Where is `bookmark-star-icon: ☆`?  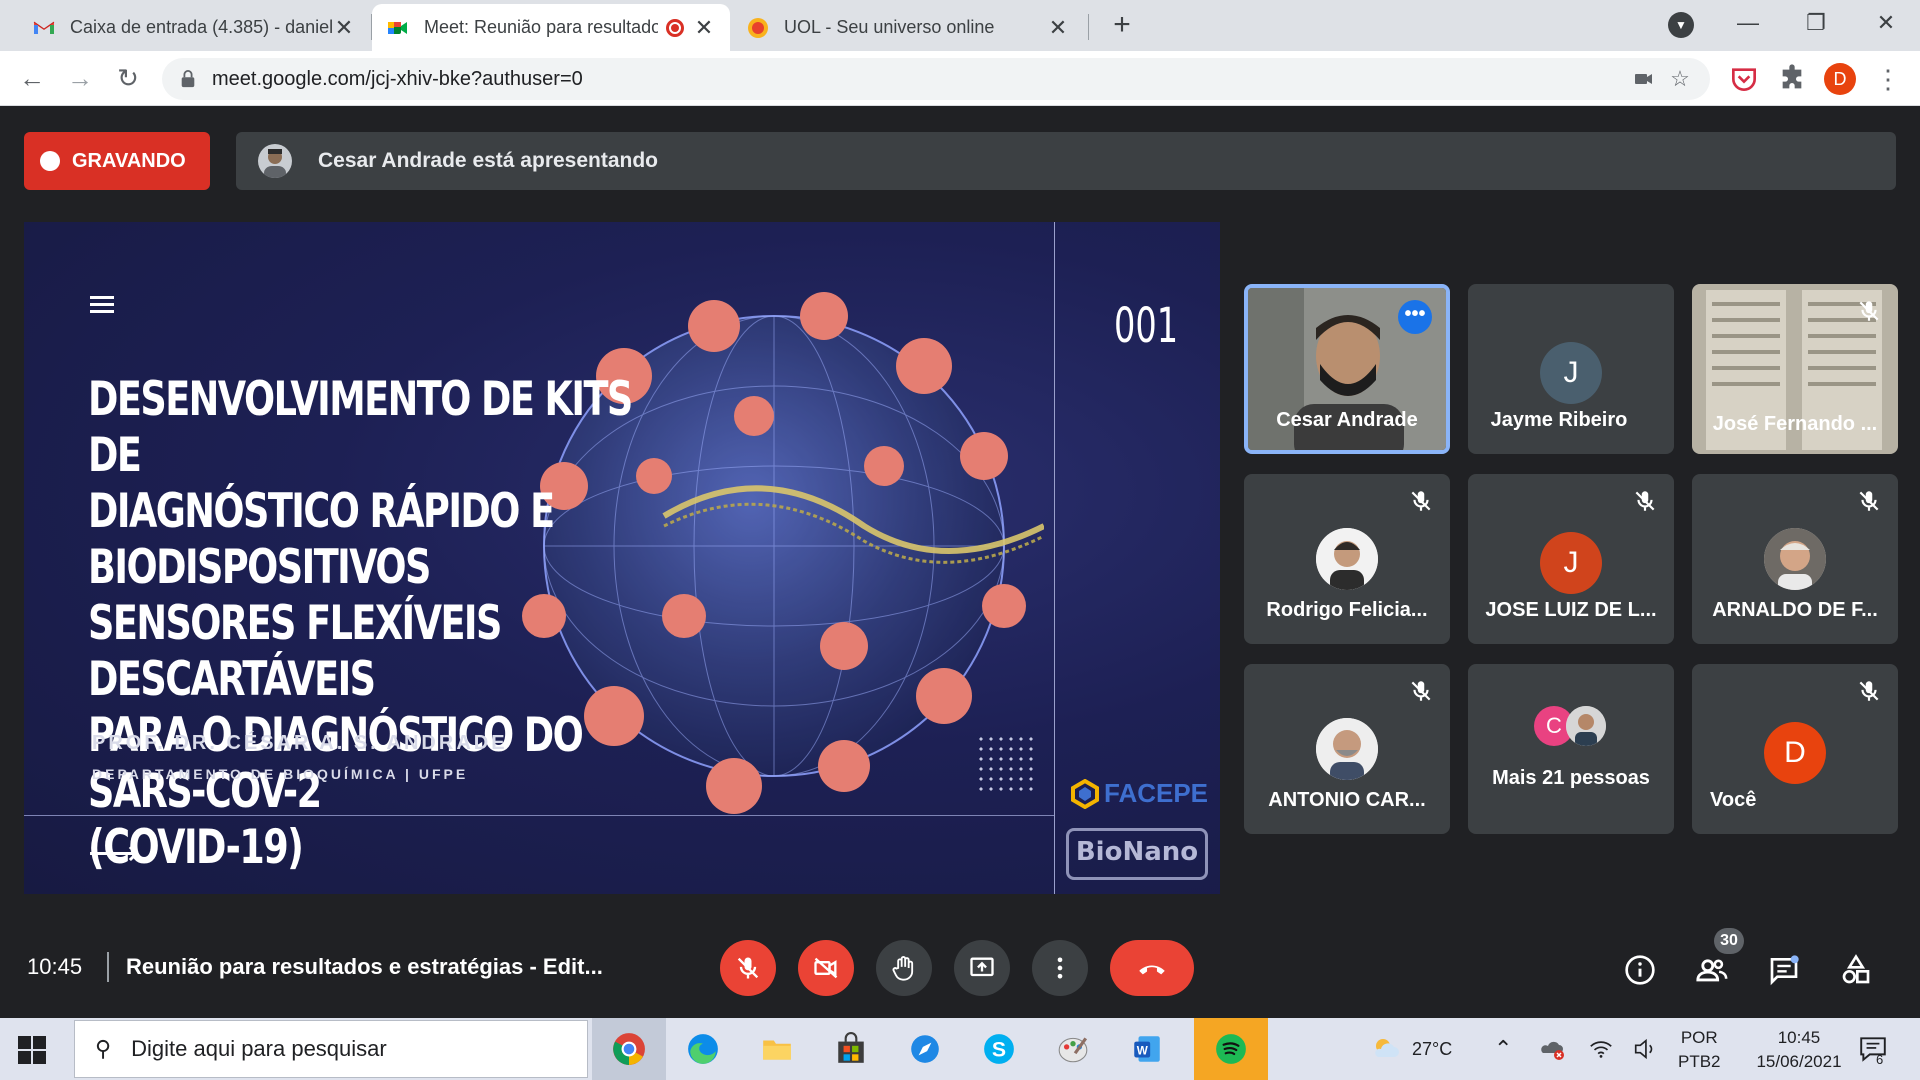
bookmark-star-icon: ☆ is located at coordinates (1680, 79).